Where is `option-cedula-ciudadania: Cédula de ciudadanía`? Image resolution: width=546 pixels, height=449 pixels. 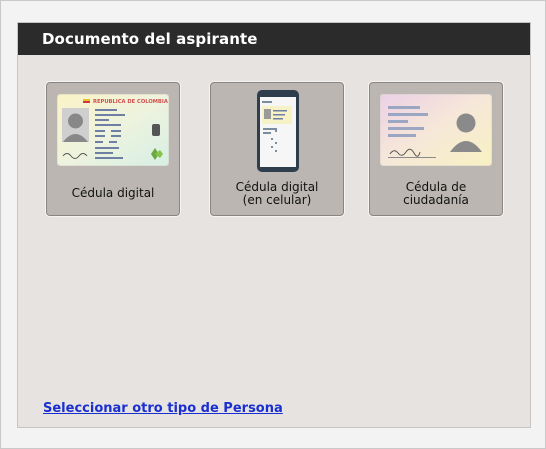 option-cedula-ciudadania: Cédula de ciudadanía is located at coordinates (436, 149).